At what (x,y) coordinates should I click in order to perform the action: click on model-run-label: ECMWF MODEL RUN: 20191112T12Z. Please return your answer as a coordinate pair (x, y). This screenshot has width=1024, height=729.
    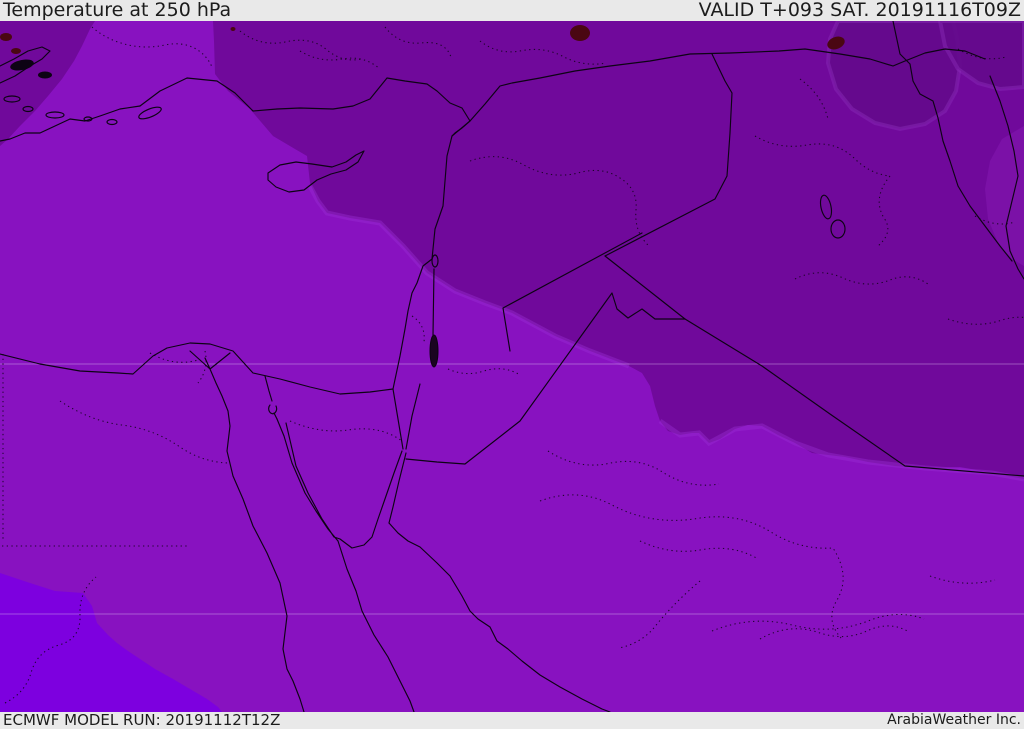
    Looking at the image, I should click on (142, 720).